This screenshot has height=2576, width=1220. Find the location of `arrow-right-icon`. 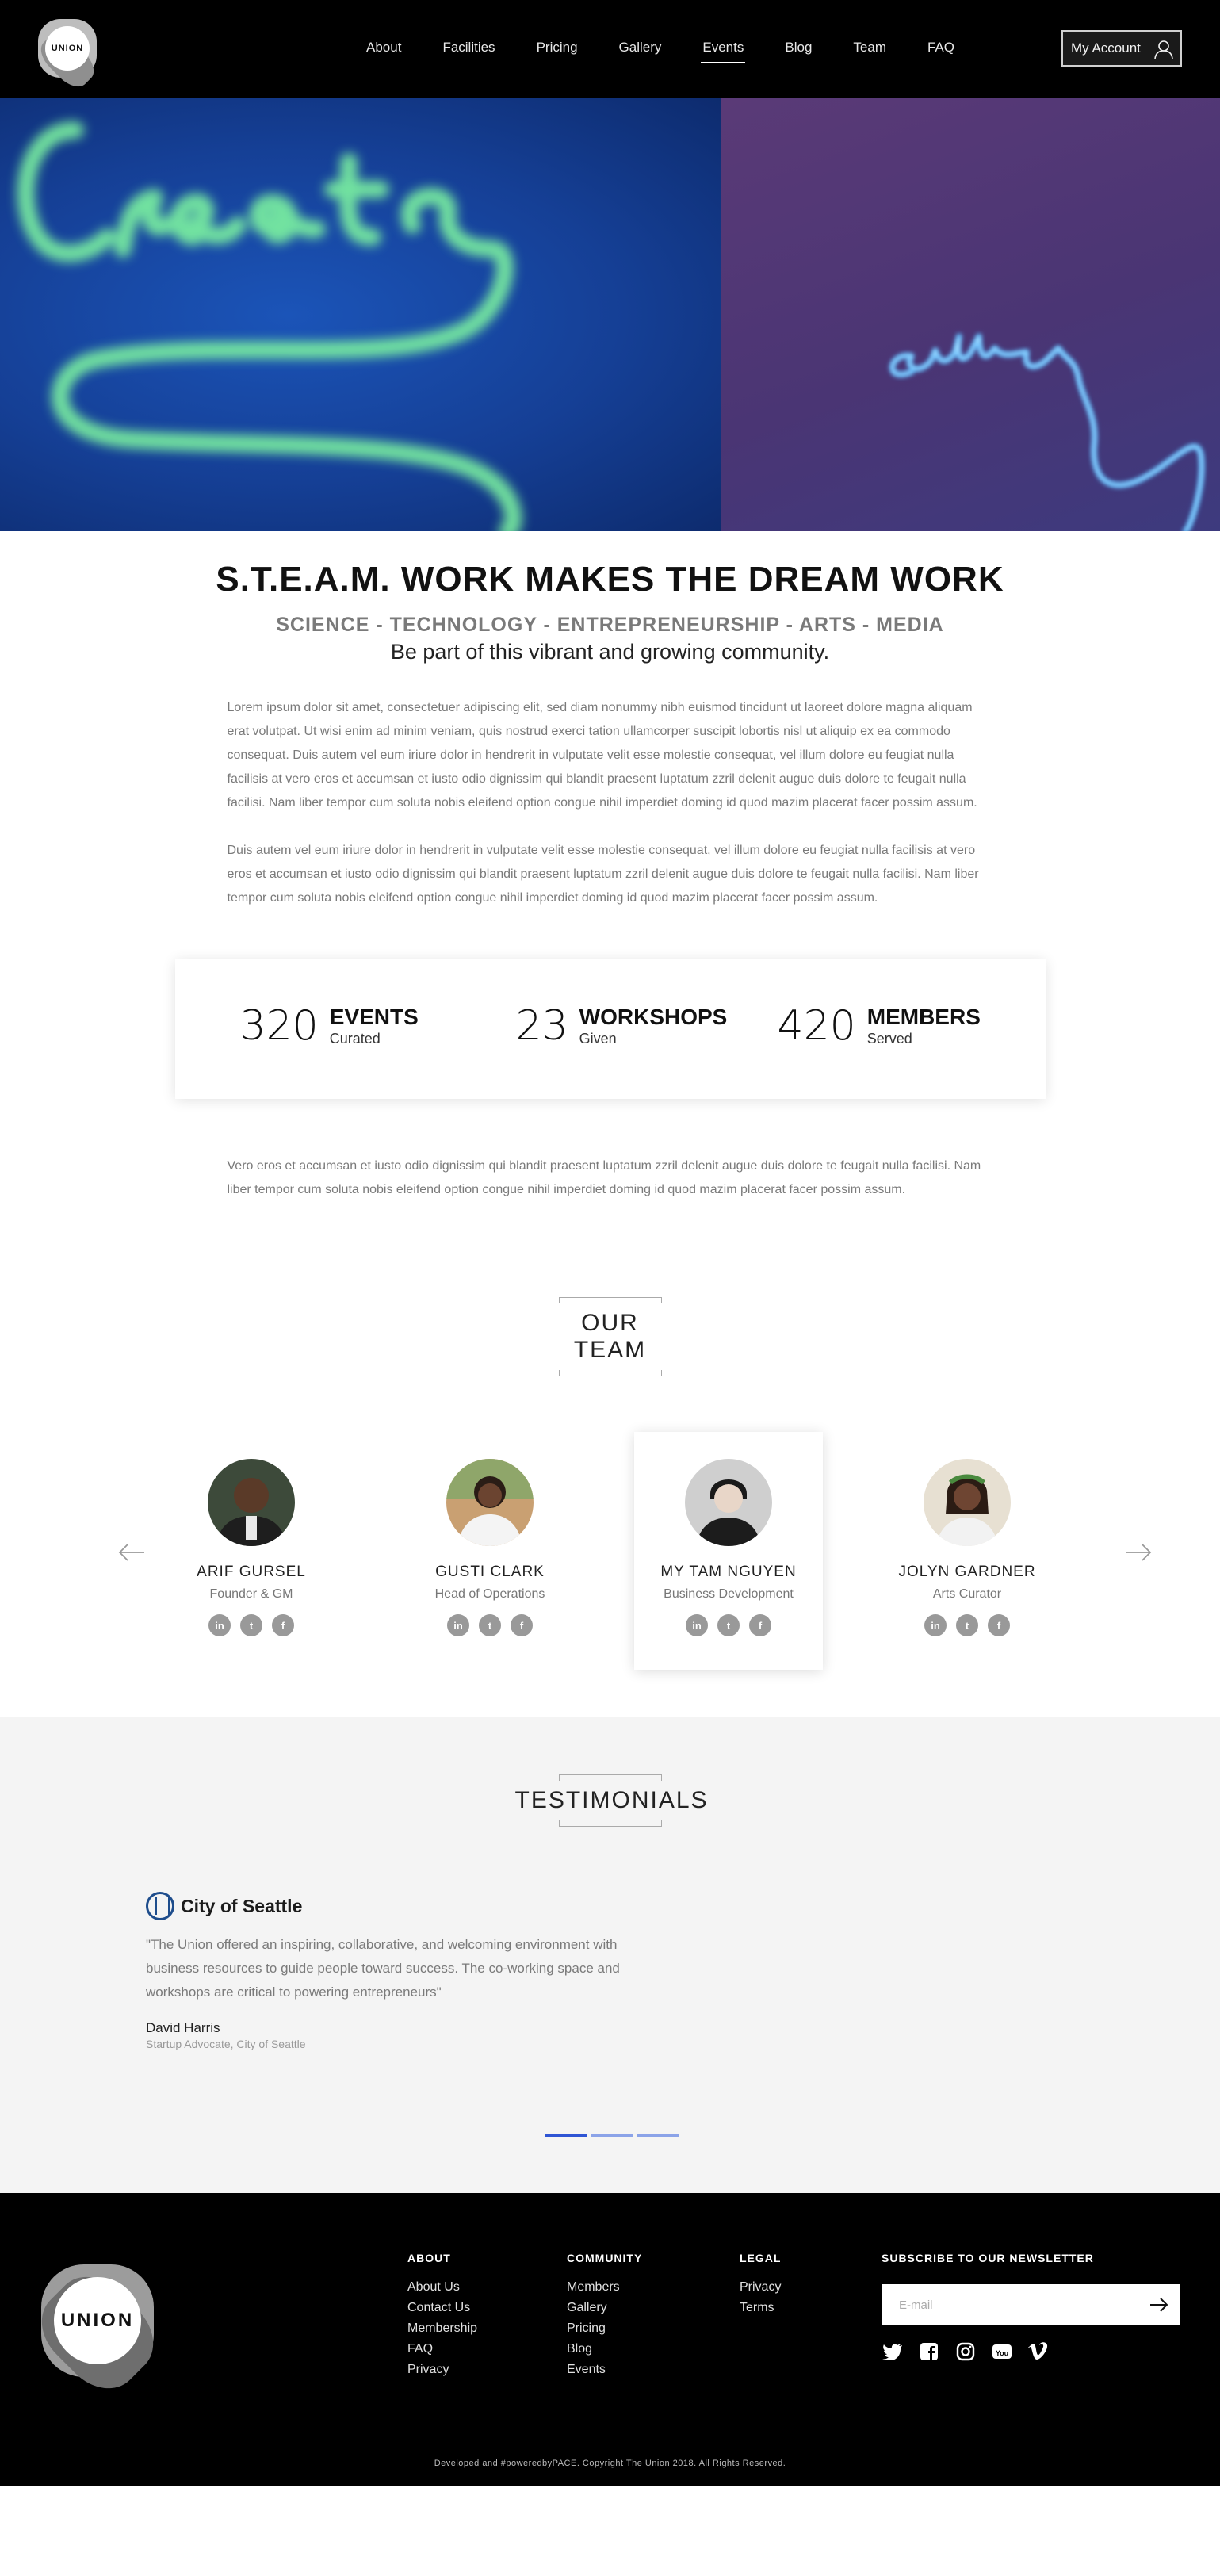

arrow-right-icon is located at coordinates (1158, 2305).